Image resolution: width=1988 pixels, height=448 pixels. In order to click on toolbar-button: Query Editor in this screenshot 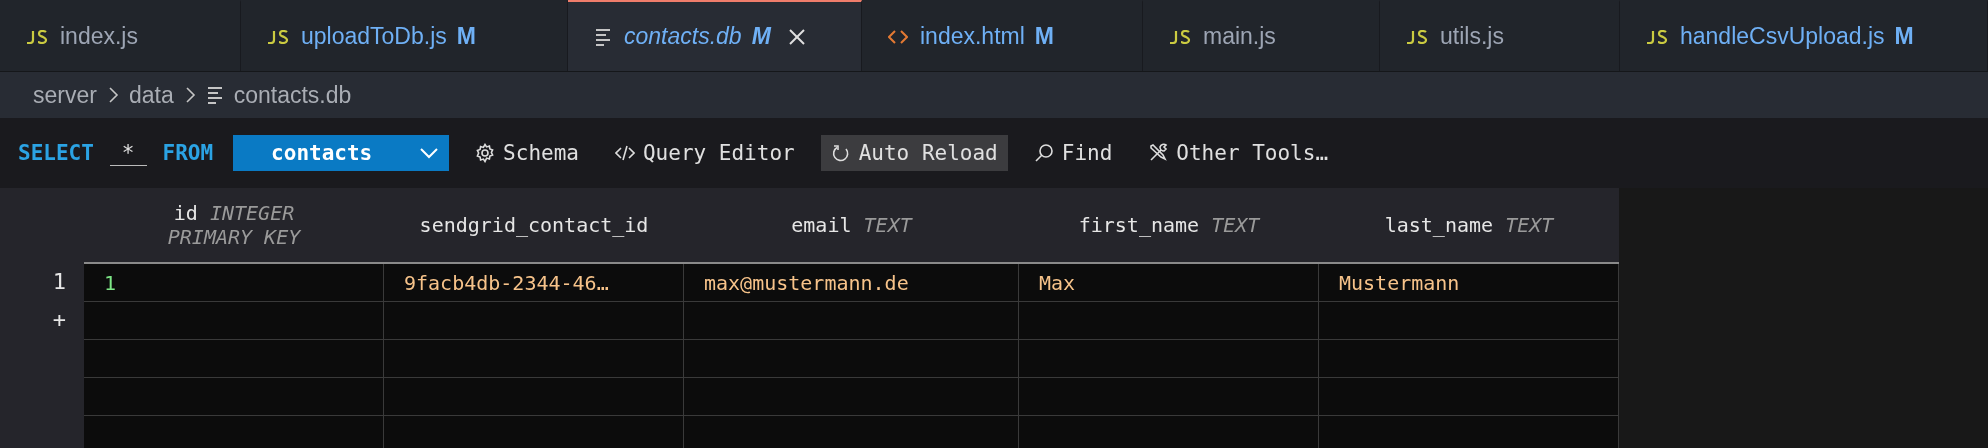, I will do `click(704, 153)`.